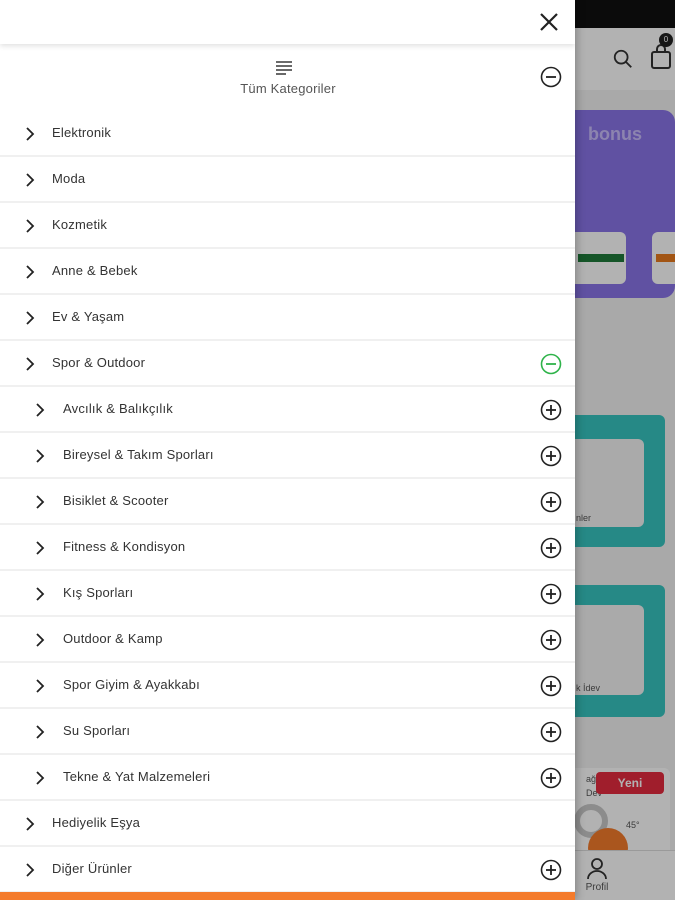  I want to click on category-label: Hediyelik Eşya, so click(96, 822).